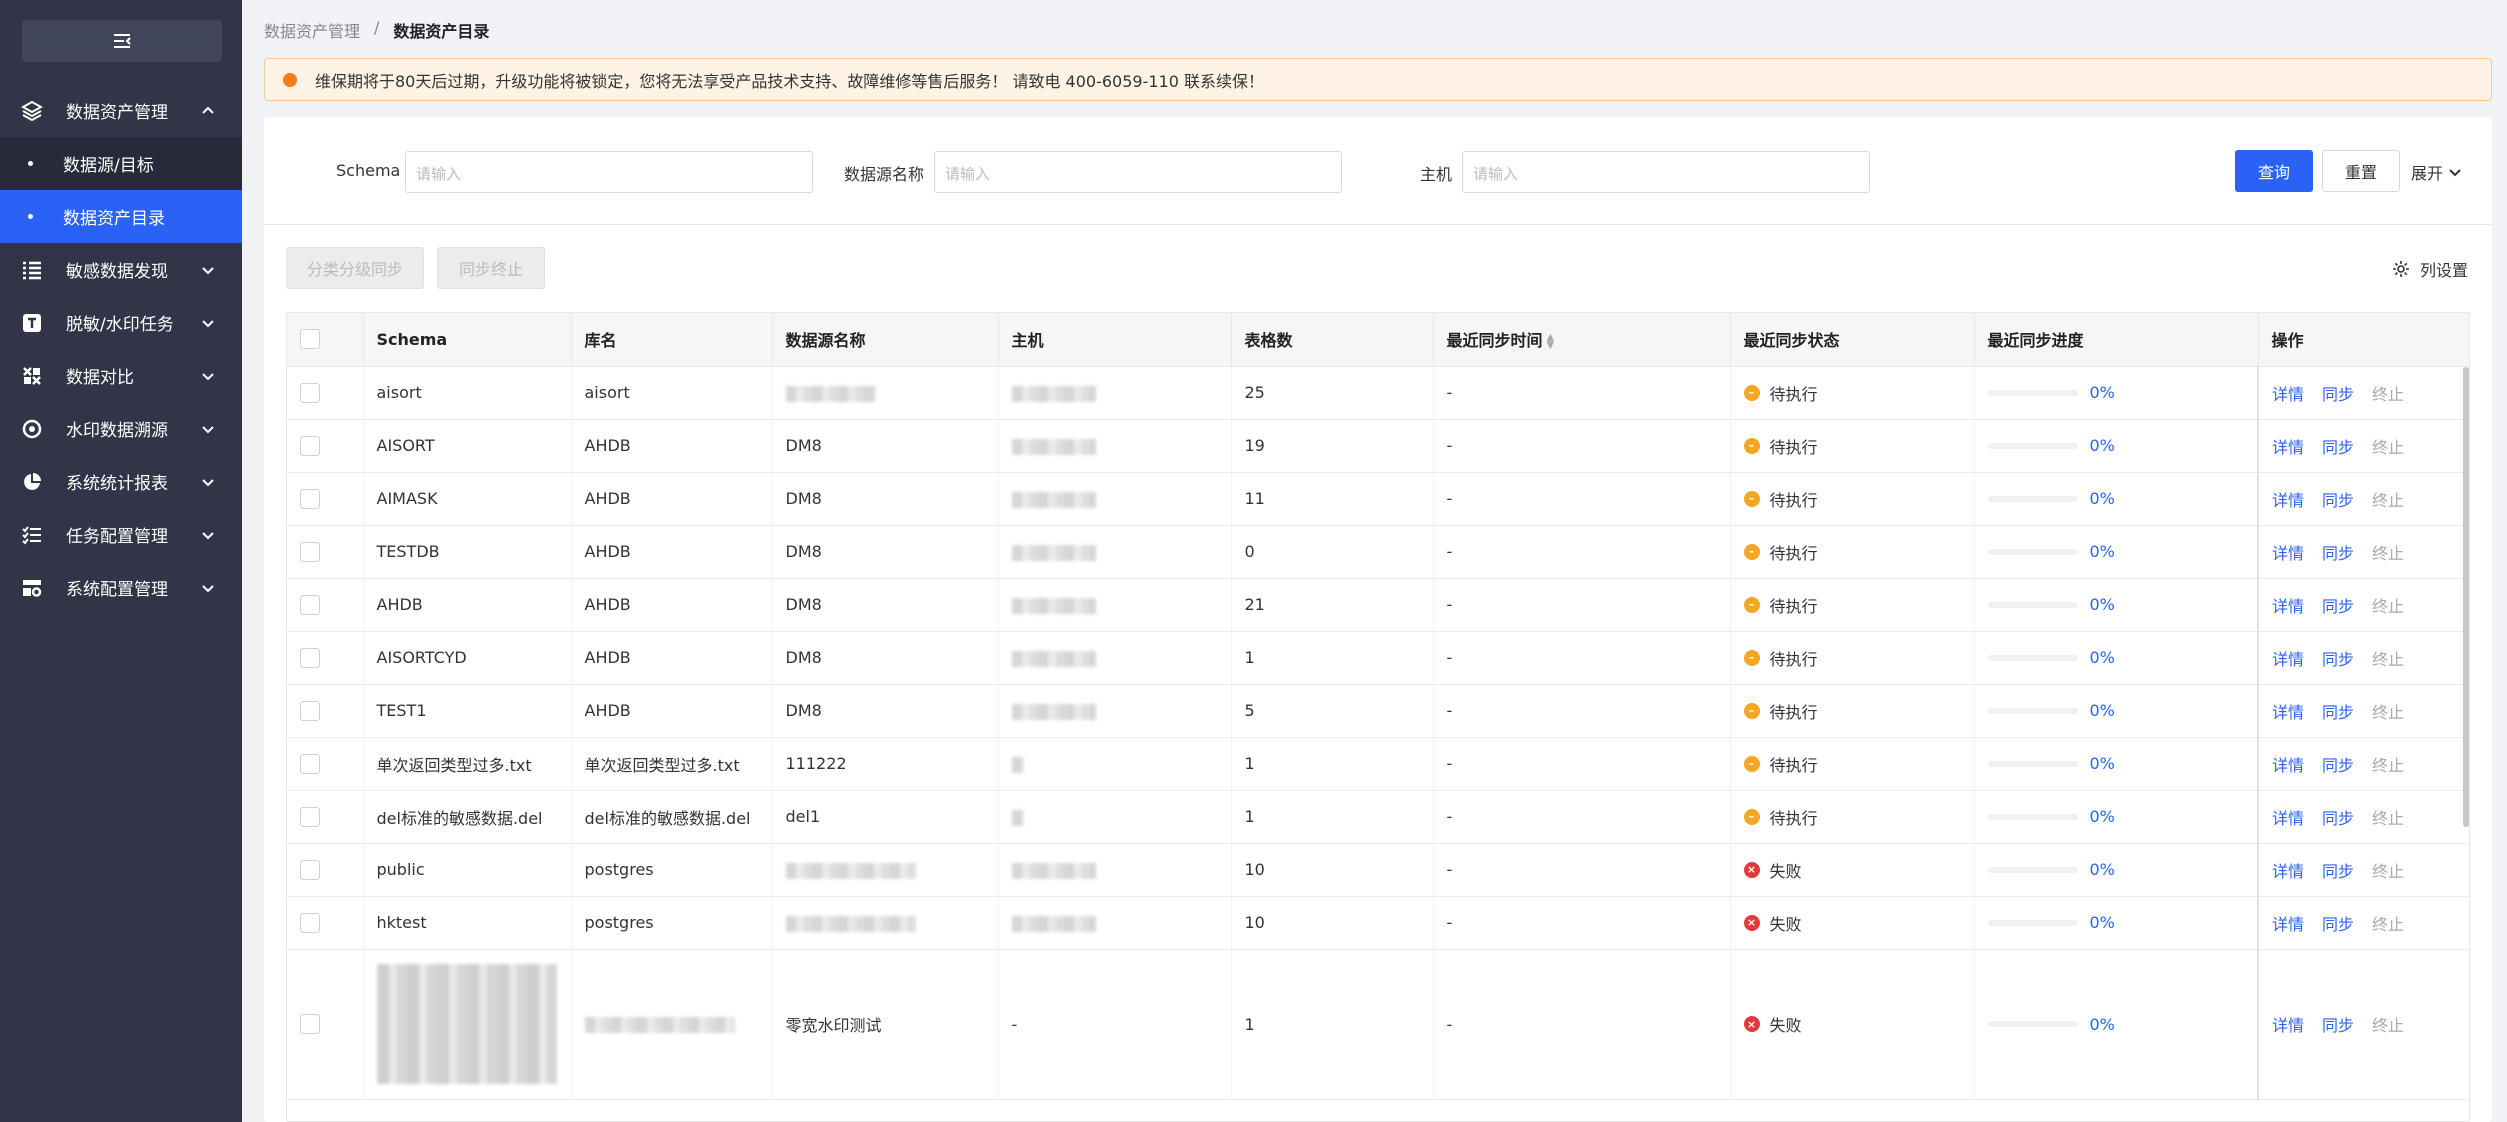 Image resolution: width=2507 pixels, height=1122 pixels. I want to click on table-row: AHDB AHDB DM8 21 - – 待执行 0% 详情 同步 终止, so click(1378, 605).